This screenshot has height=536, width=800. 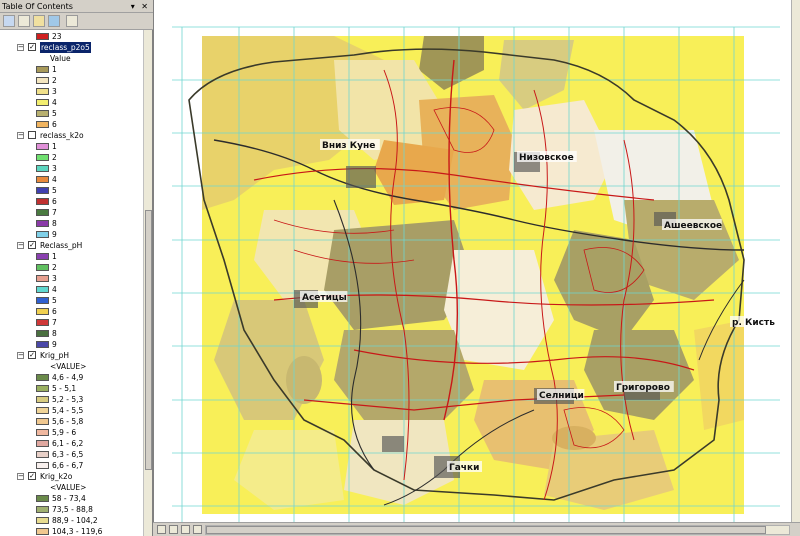 I want to click on toc-layer-row: − ✓ Krig_pH, so click(x=71, y=355).